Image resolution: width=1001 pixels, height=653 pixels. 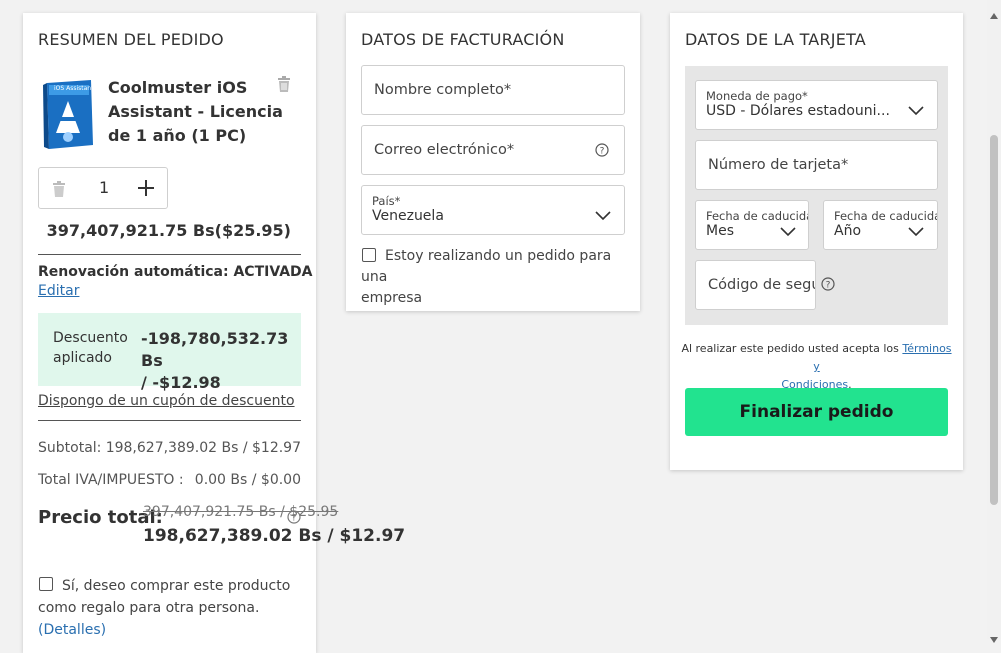 I want to click on full-name-placeholder: Nombre completo*, so click(x=443, y=90).